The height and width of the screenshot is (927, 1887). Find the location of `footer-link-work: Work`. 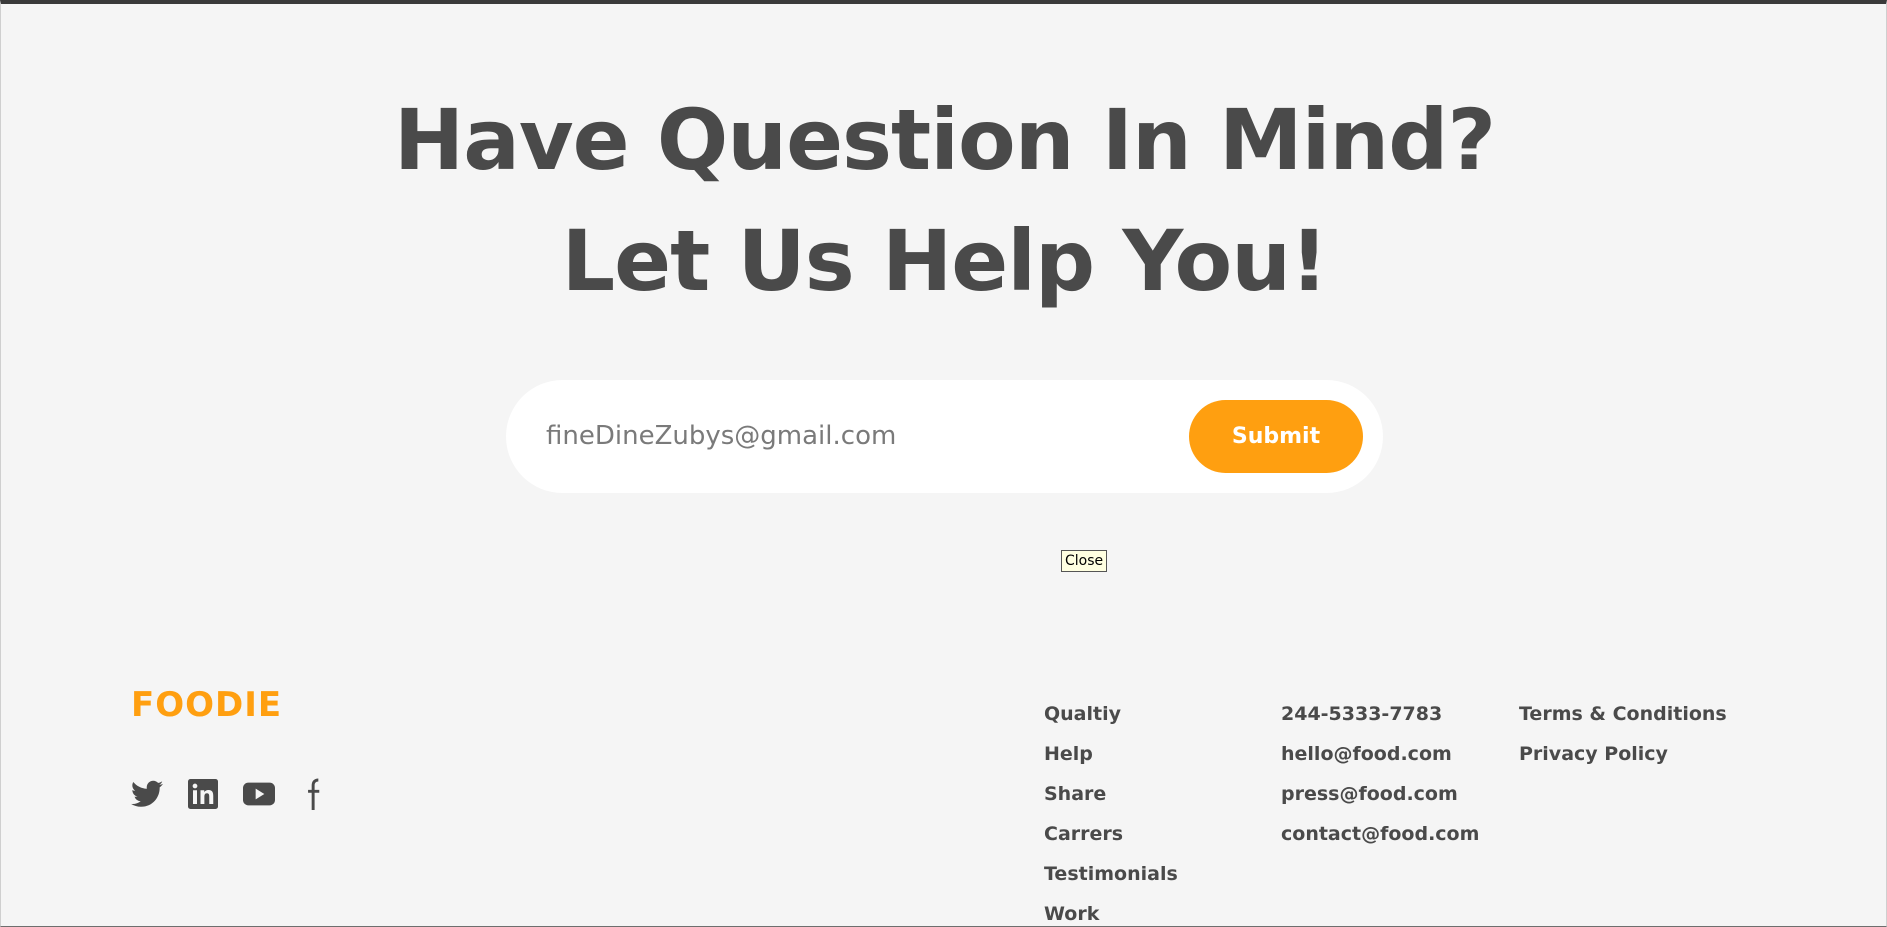

footer-link-work: Work is located at coordinates (1111, 913).